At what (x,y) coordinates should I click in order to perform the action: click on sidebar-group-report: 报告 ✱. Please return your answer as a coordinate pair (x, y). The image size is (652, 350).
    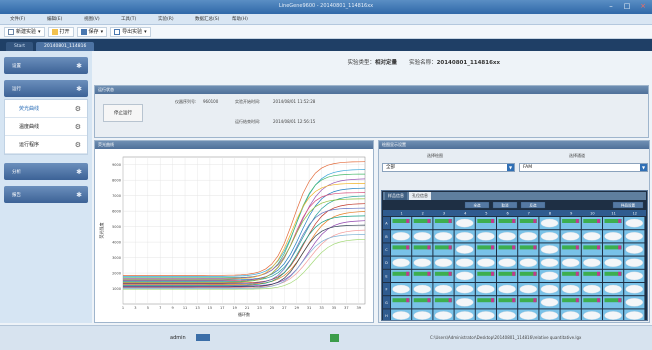
    Looking at the image, I should click on (46, 194).